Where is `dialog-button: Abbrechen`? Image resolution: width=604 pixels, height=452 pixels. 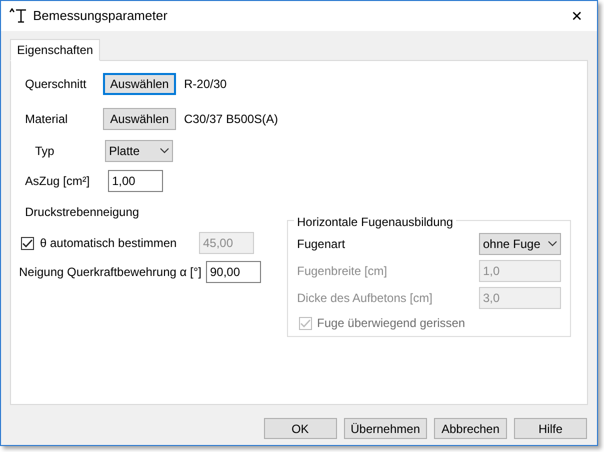
dialog-button: Abbrechen is located at coordinates (470, 428).